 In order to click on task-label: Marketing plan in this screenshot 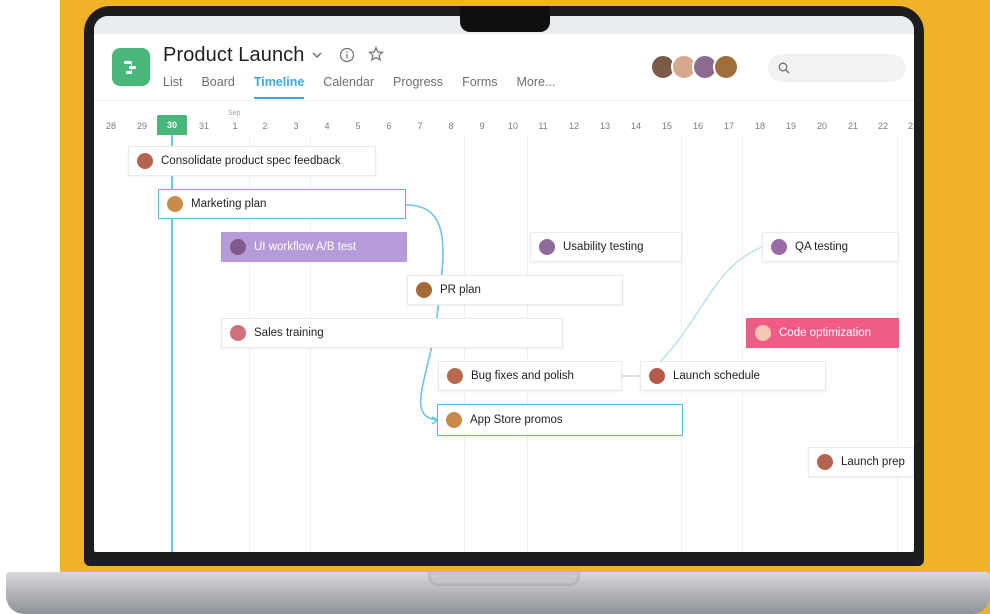, I will do `click(229, 204)`.